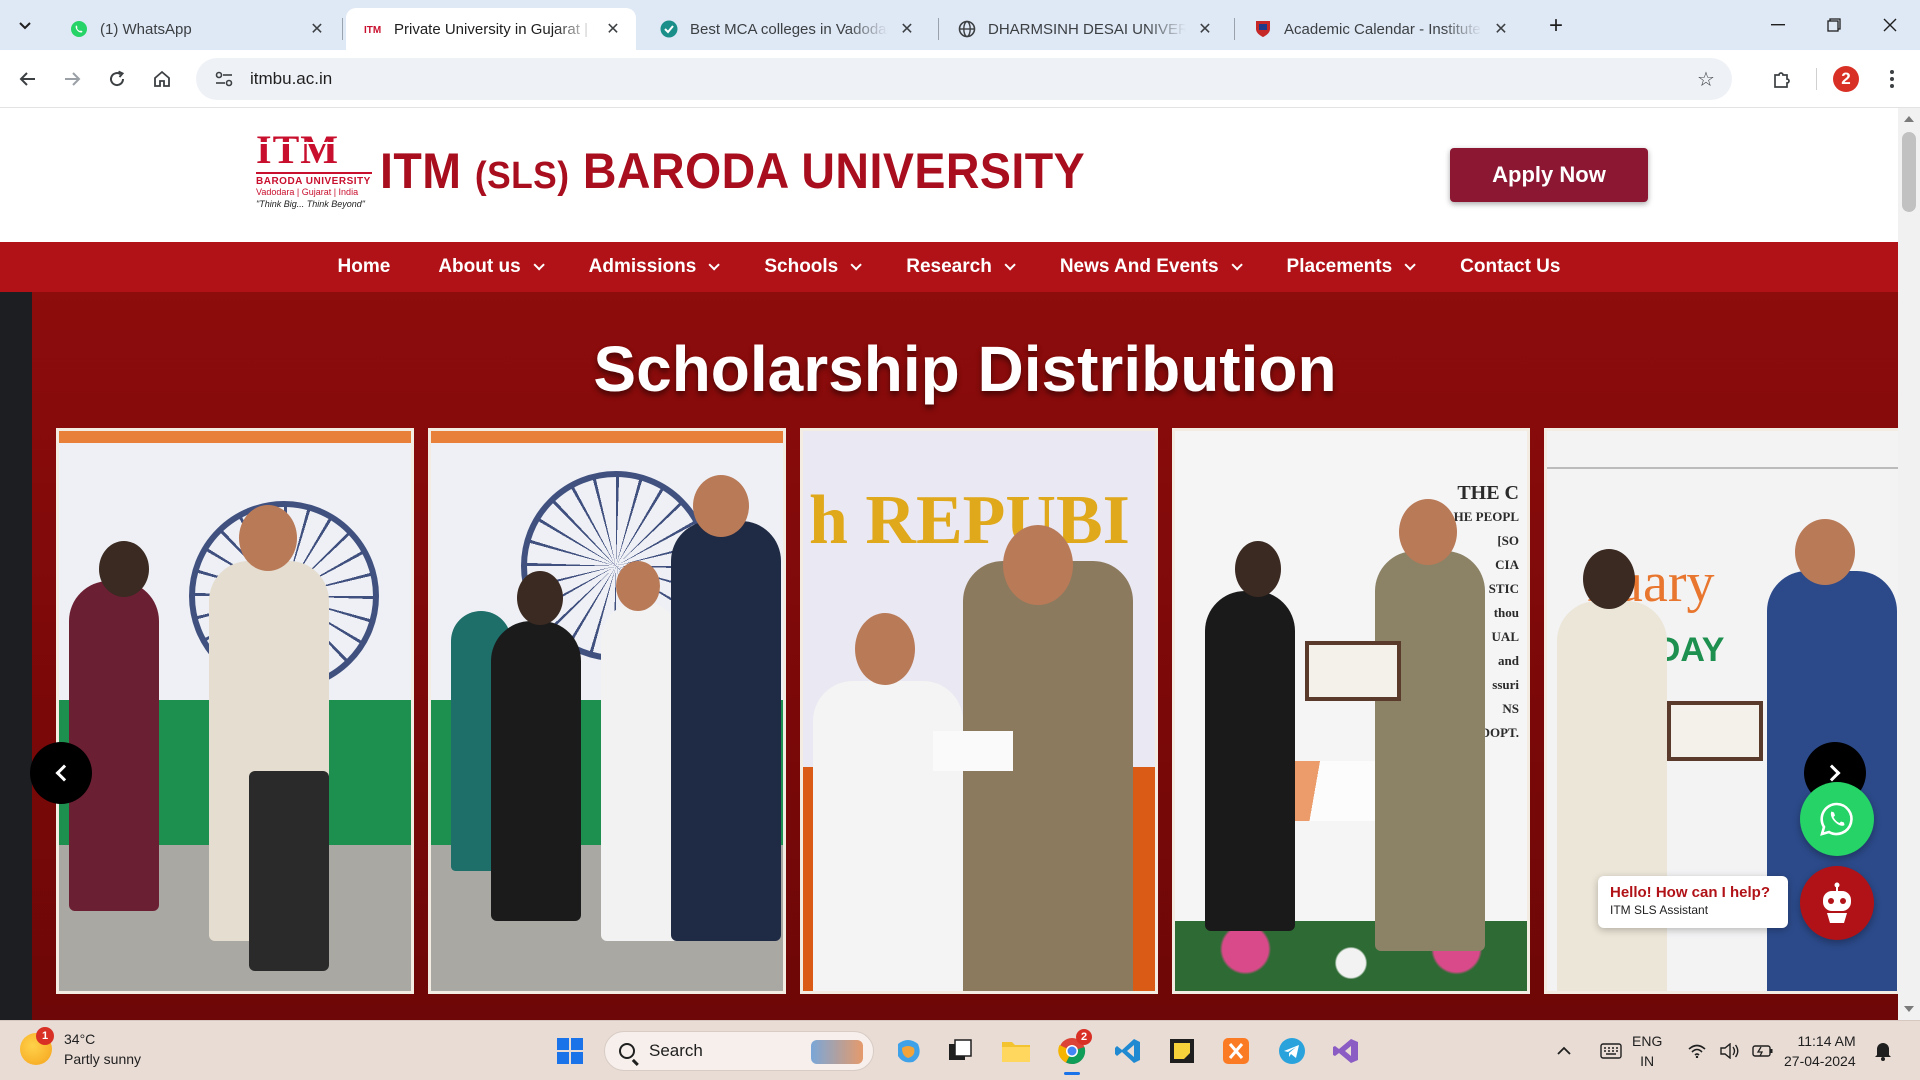  What do you see at coordinates (1690, 892) in the screenshot?
I see `chatbot-greeting: Hello! How can I help?` at bounding box center [1690, 892].